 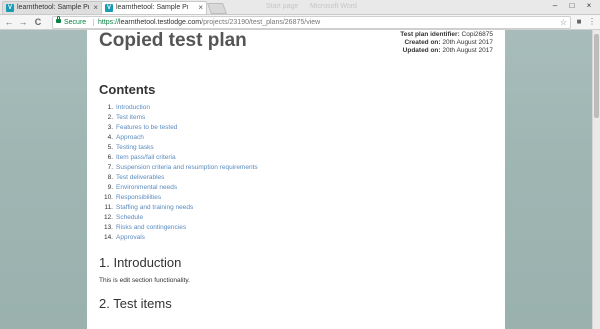 What do you see at coordinates (108, 217) in the screenshot?
I see `toc-number: 12.` at bounding box center [108, 217].